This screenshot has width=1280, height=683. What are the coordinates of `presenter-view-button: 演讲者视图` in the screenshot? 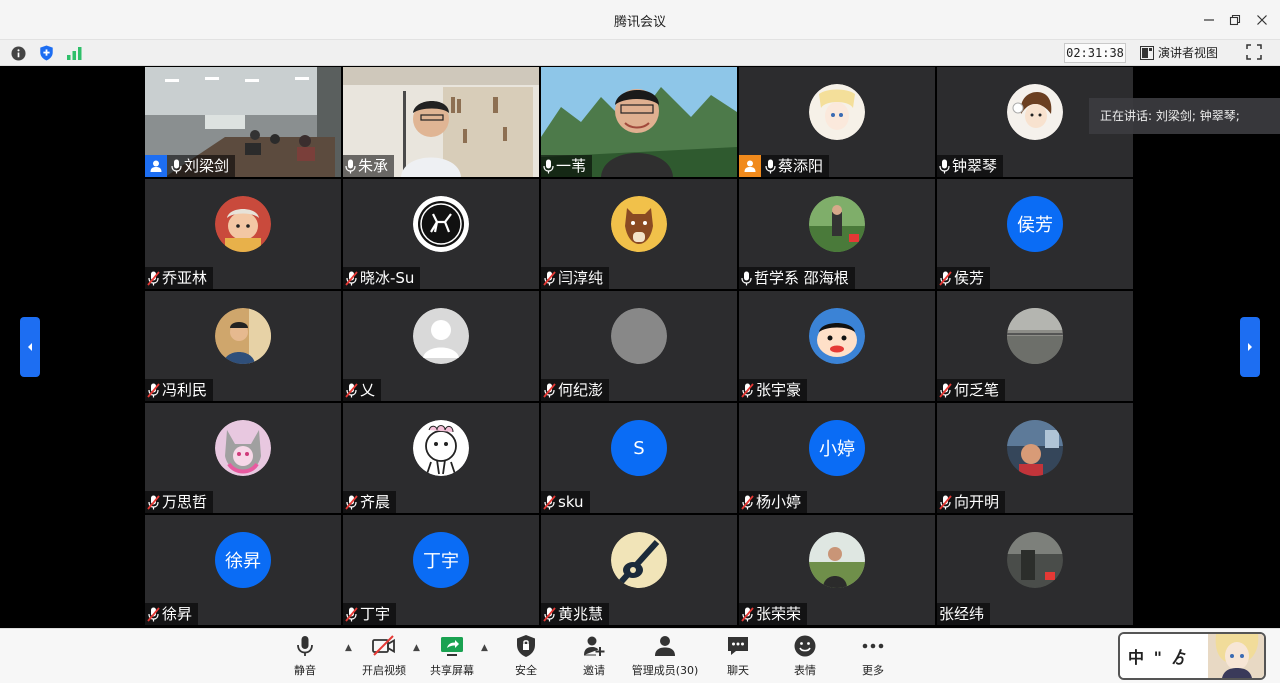 It's located at (1179, 53).